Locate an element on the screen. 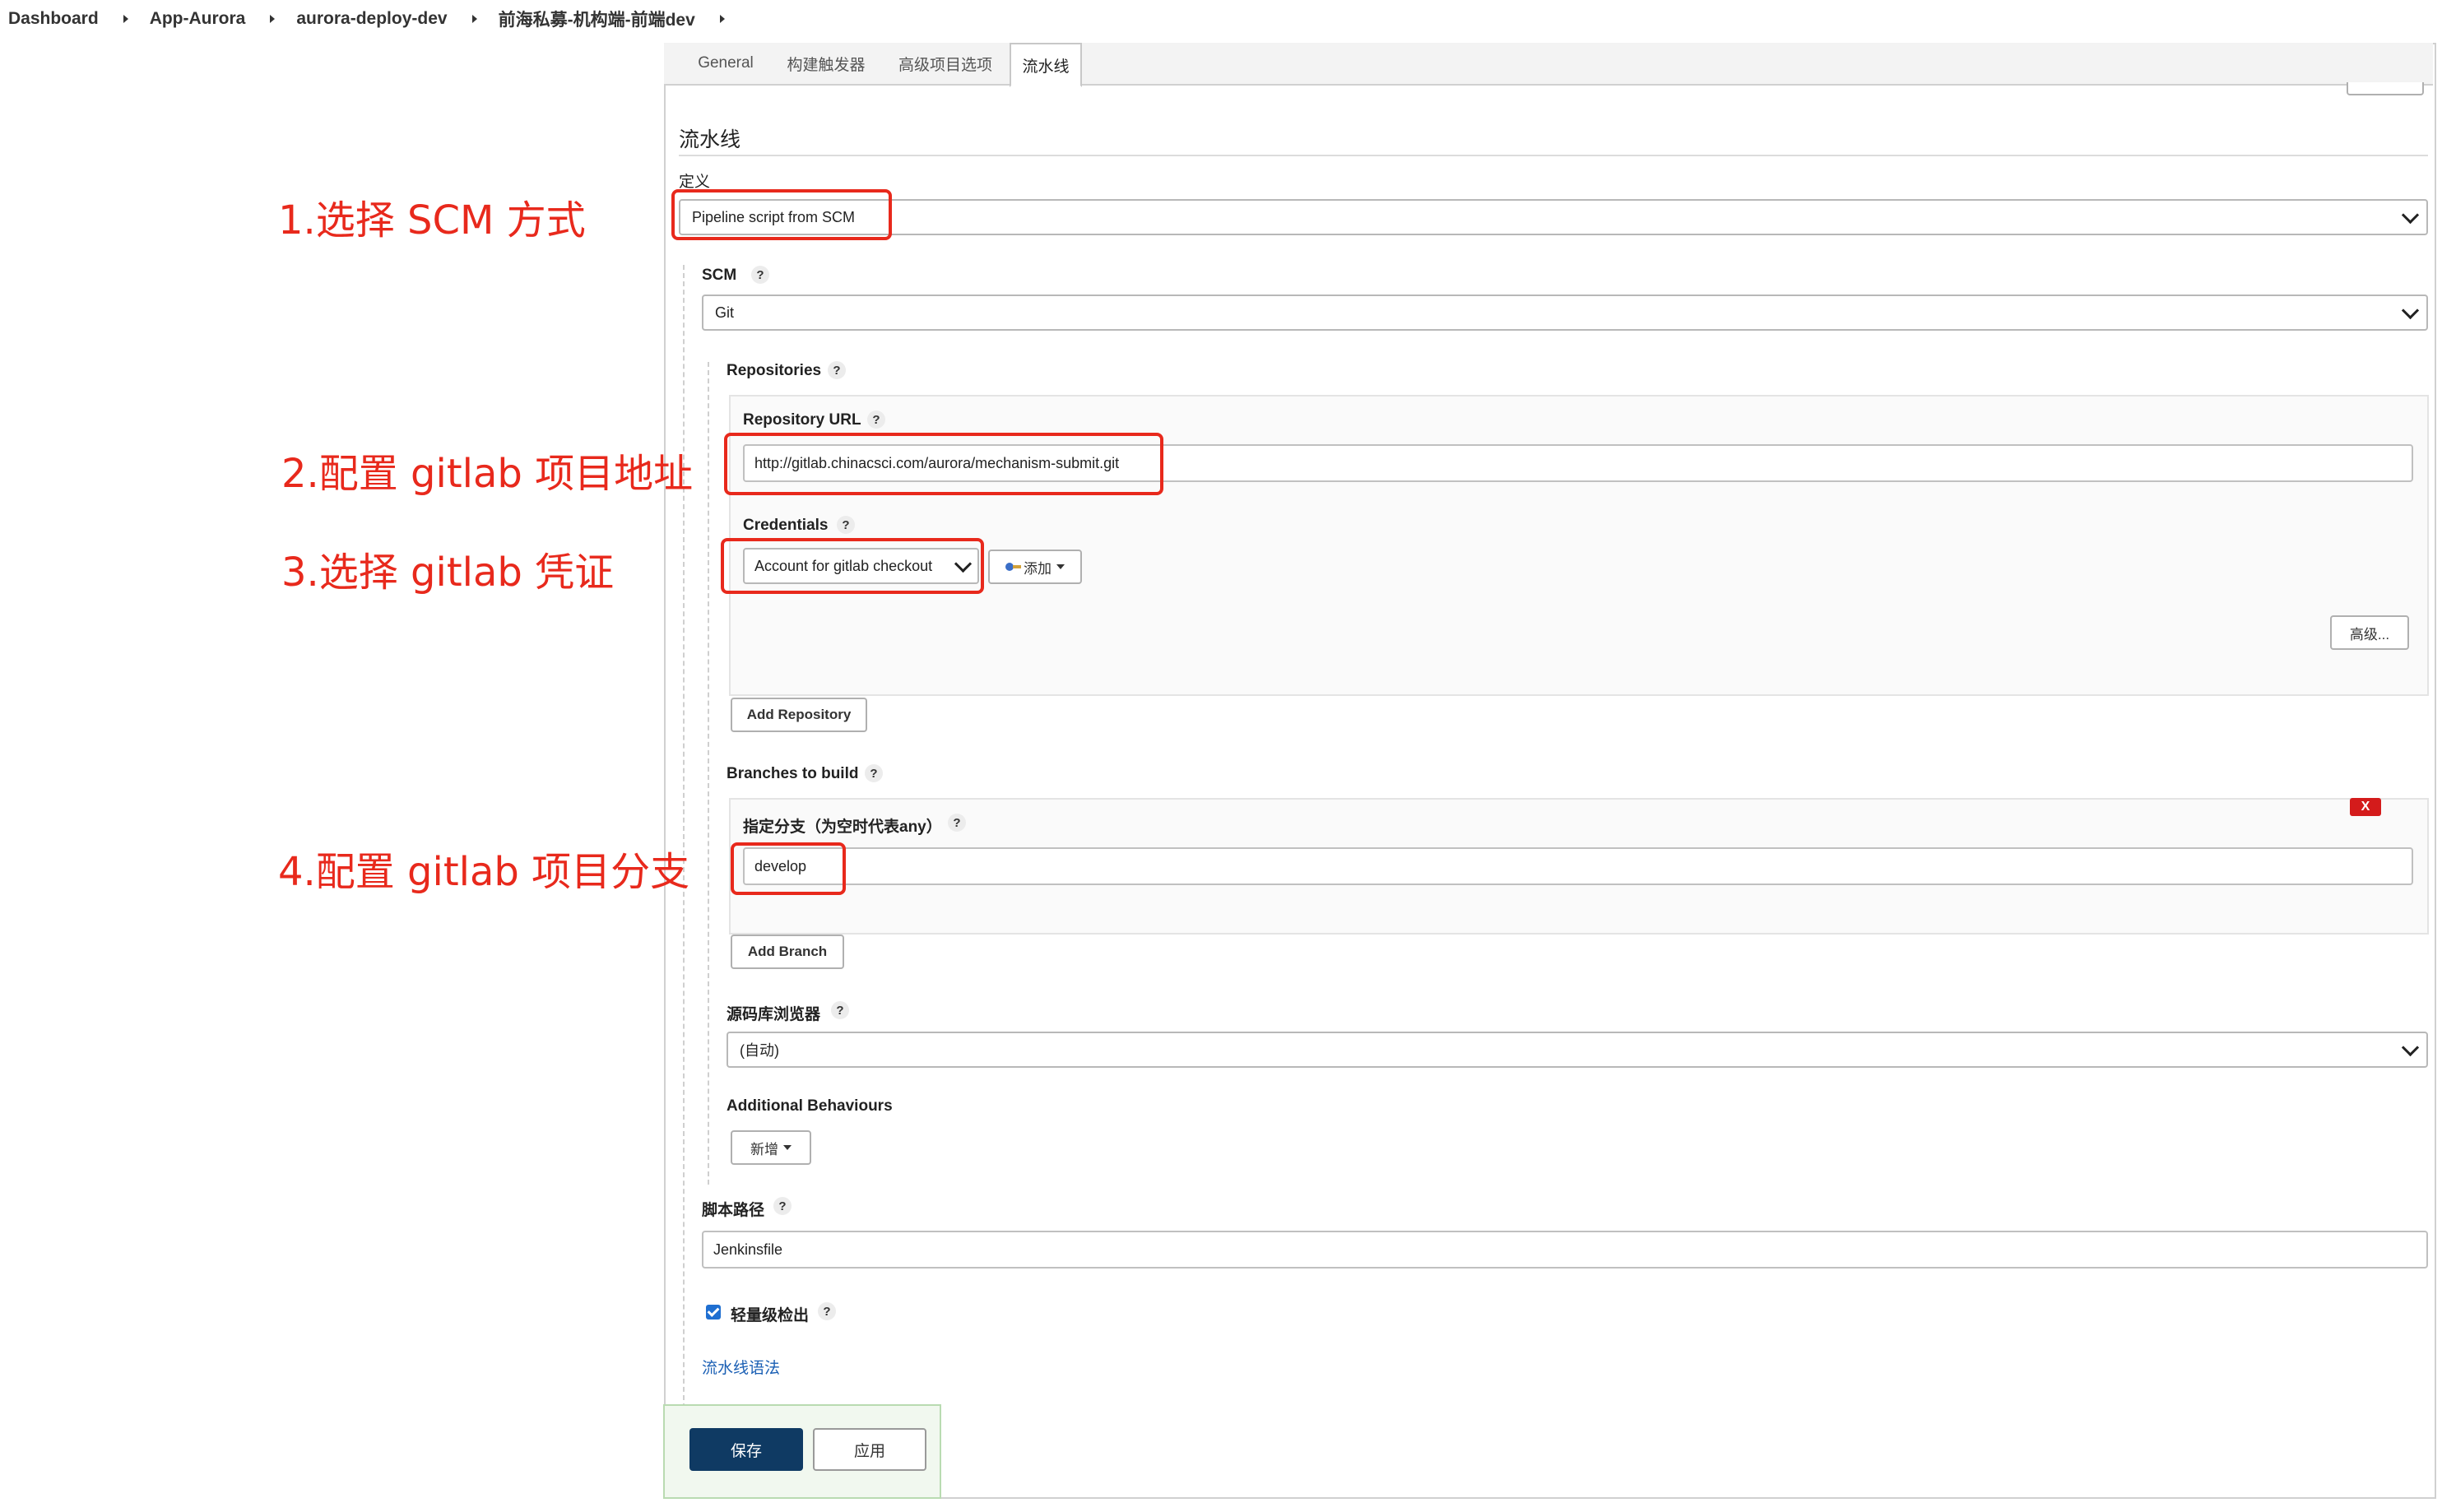 The image size is (2442, 1512). branch-specifier-input: develop is located at coordinates (1578, 866).